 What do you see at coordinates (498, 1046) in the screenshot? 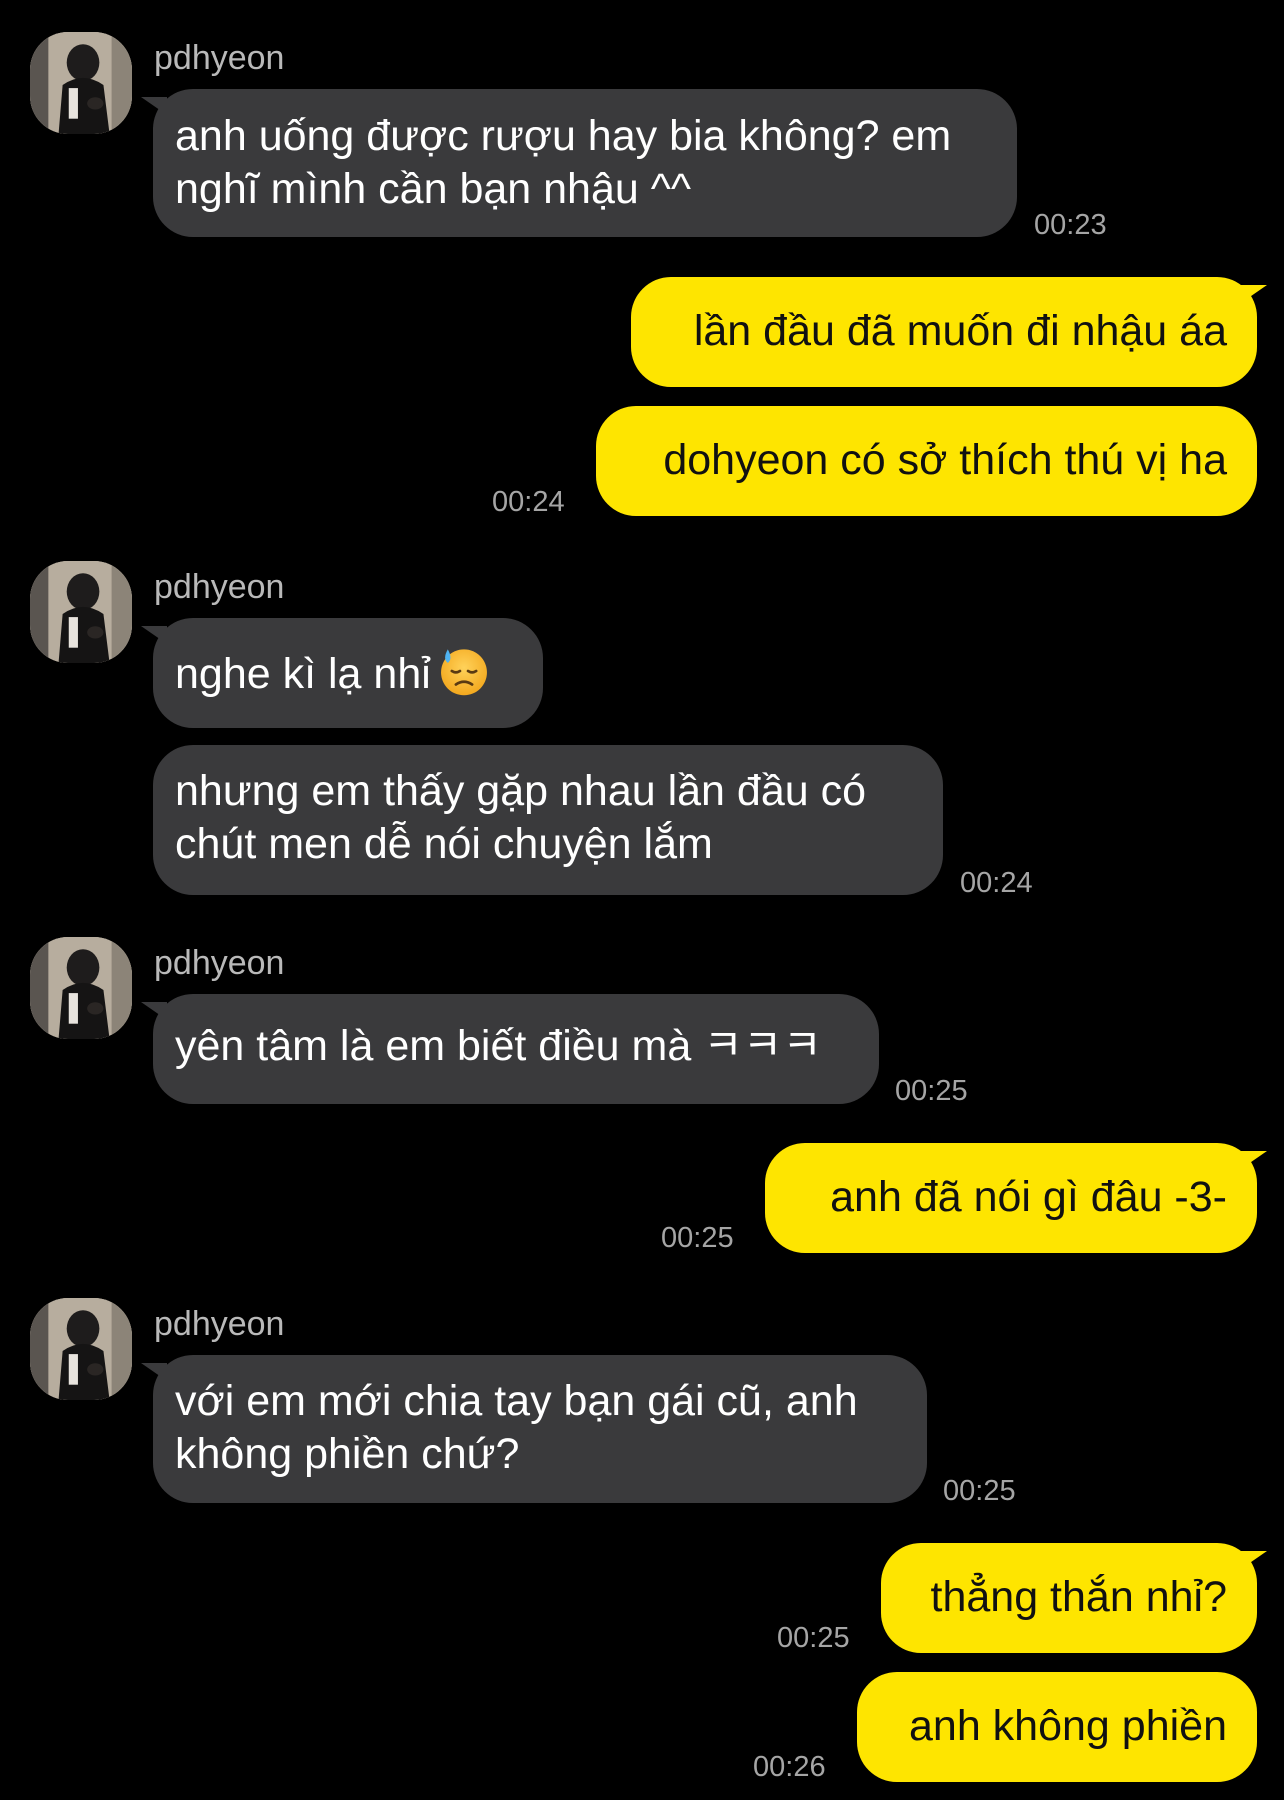
I see `message-text: yên tâm là em biết điều mà ㅋㅋㅋ` at bounding box center [498, 1046].